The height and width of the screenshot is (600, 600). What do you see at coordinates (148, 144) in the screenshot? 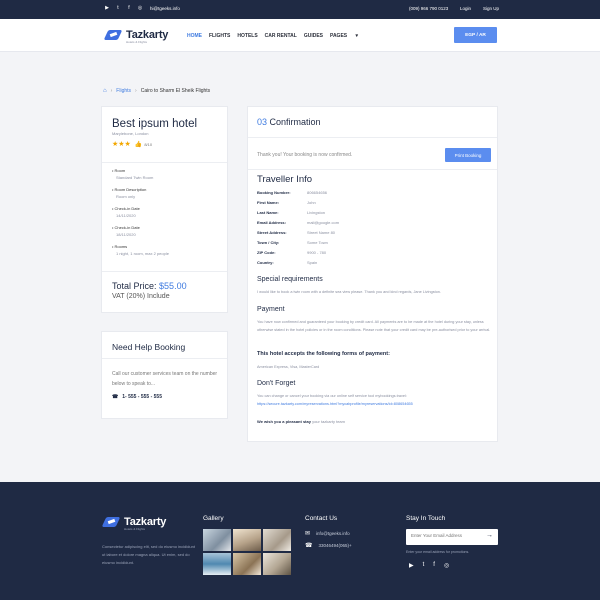
I see `rating-score: 8/10` at bounding box center [148, 144].